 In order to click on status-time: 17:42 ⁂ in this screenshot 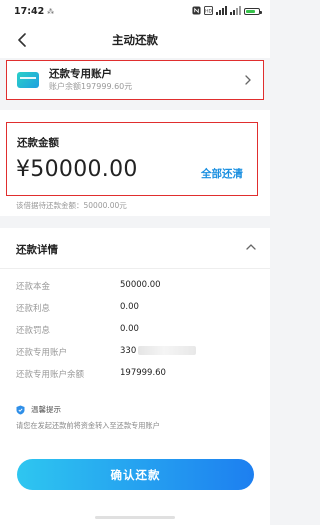, I will do `click(34, 11)`.